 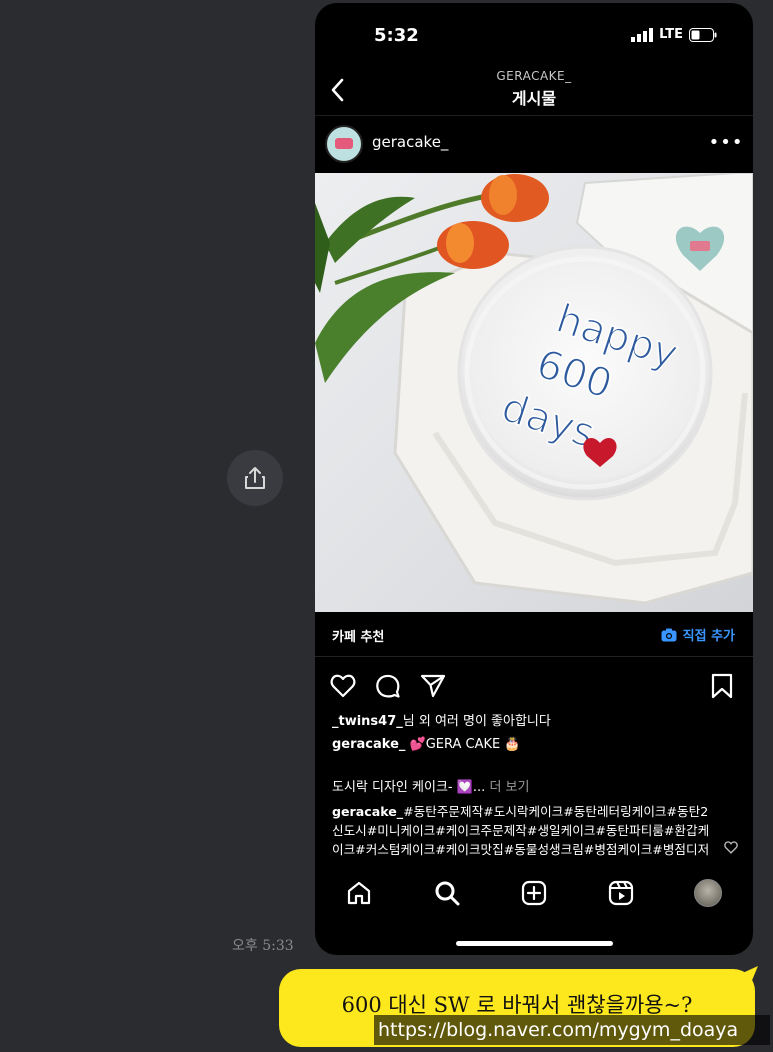 I want to click on post-header: GERACAKE_ 게시물, so click(x=534, y=90).